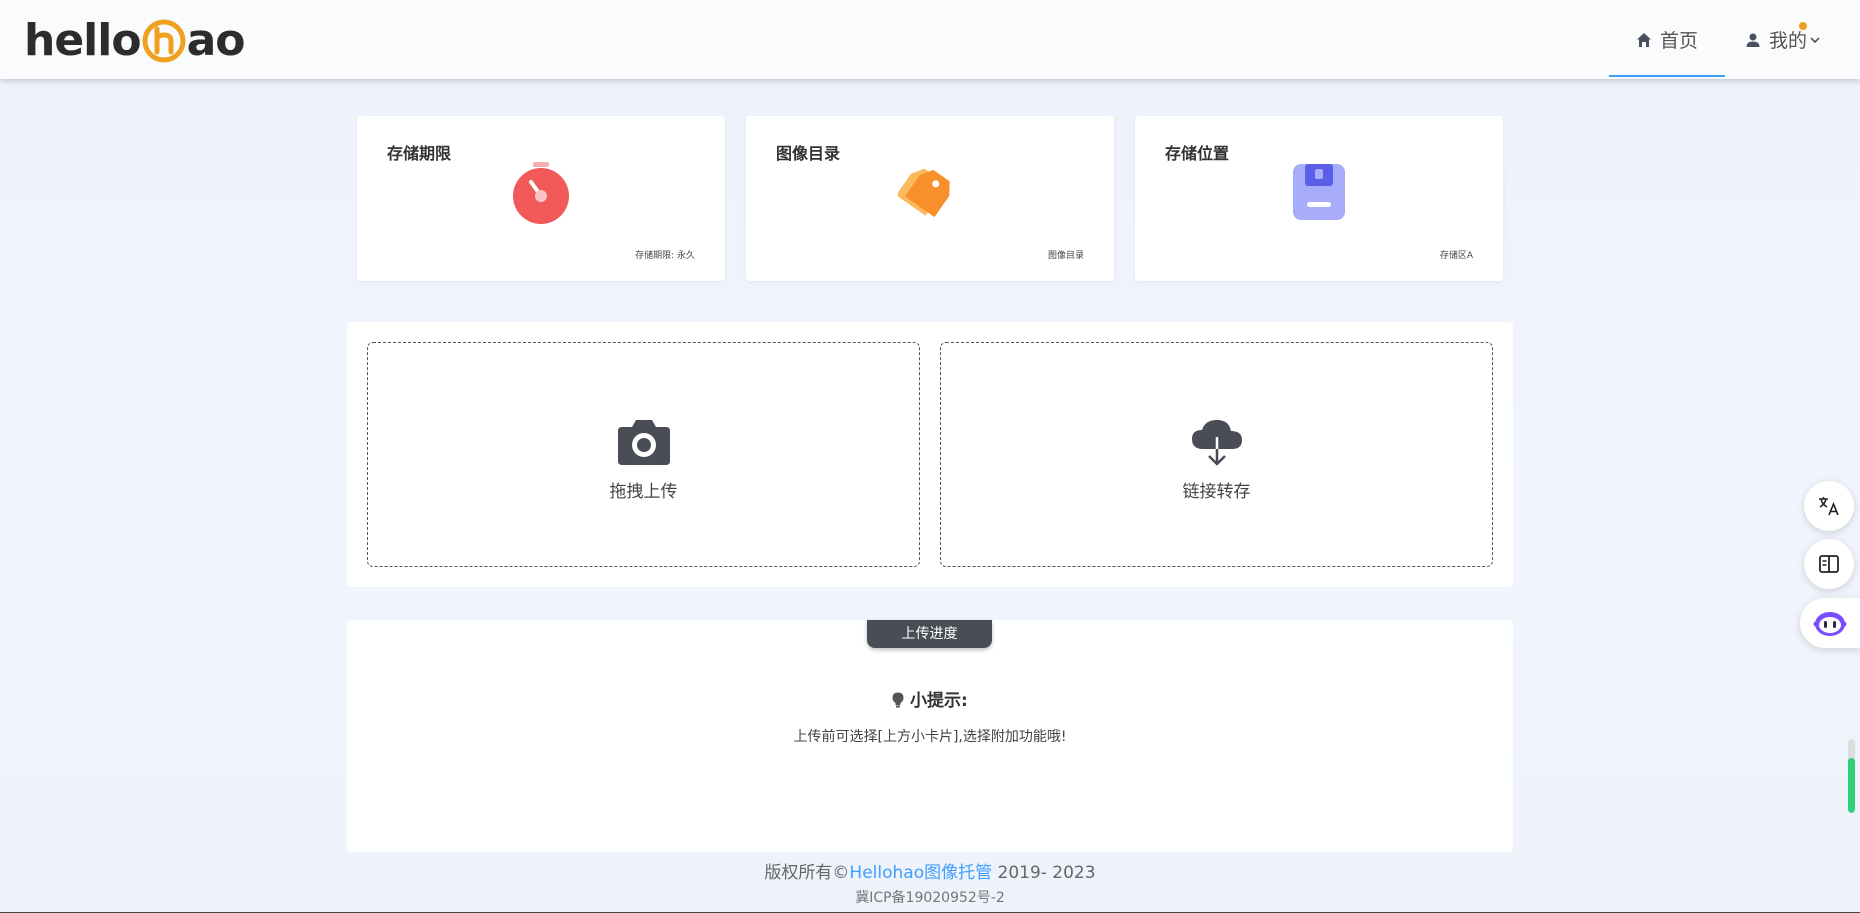 Image resolution: width=1860 pixels, height=913 pixels. Describe the element at coordinates (930, 39) in the screenshot. I see `top-navbar: hello ao 首页 我的` at that location.